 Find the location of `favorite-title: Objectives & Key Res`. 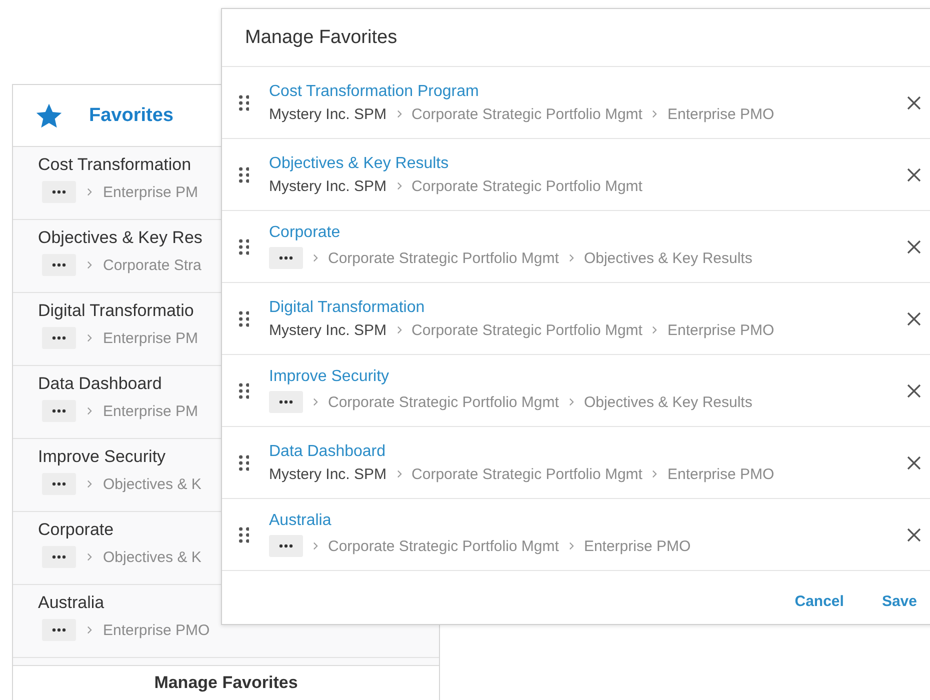

favorite-title: Objectives & Key Res is located at coordinates (120, 238).